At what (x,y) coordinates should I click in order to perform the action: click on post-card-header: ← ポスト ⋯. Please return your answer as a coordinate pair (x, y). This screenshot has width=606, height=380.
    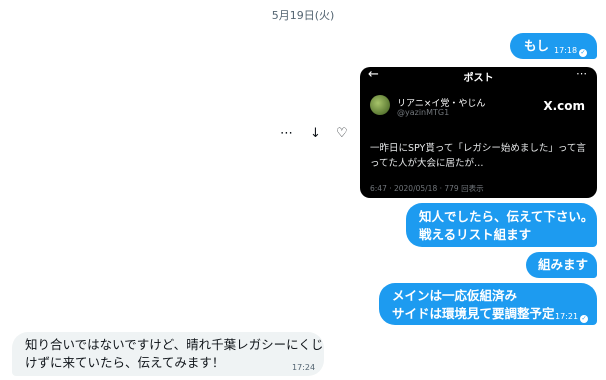
    Looking at the image, I should click on (478, 76).